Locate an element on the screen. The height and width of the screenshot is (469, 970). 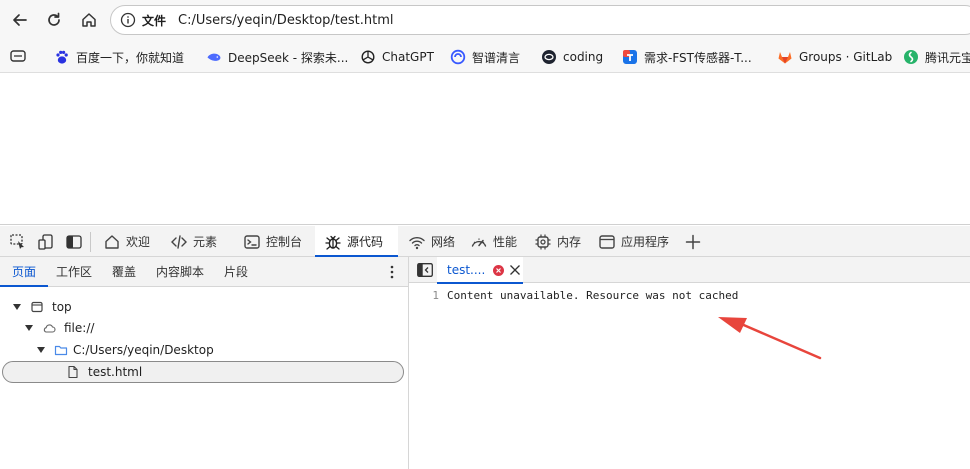
line-number: 1 is located at coordinates (435, 295).